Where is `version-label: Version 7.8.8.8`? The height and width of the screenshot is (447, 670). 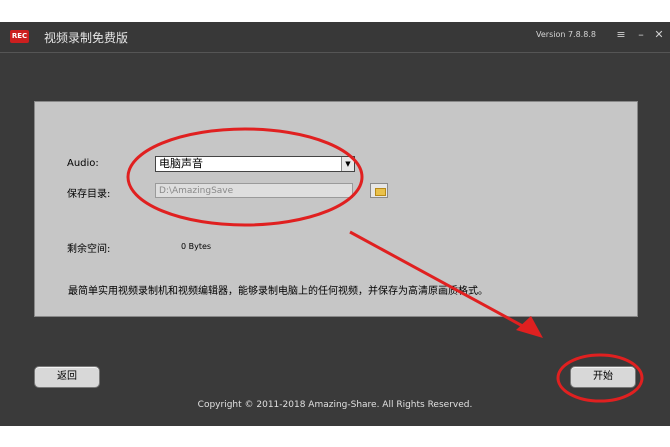 version-label: Version 7.8.8.8 is located at coordinates (566, 34).